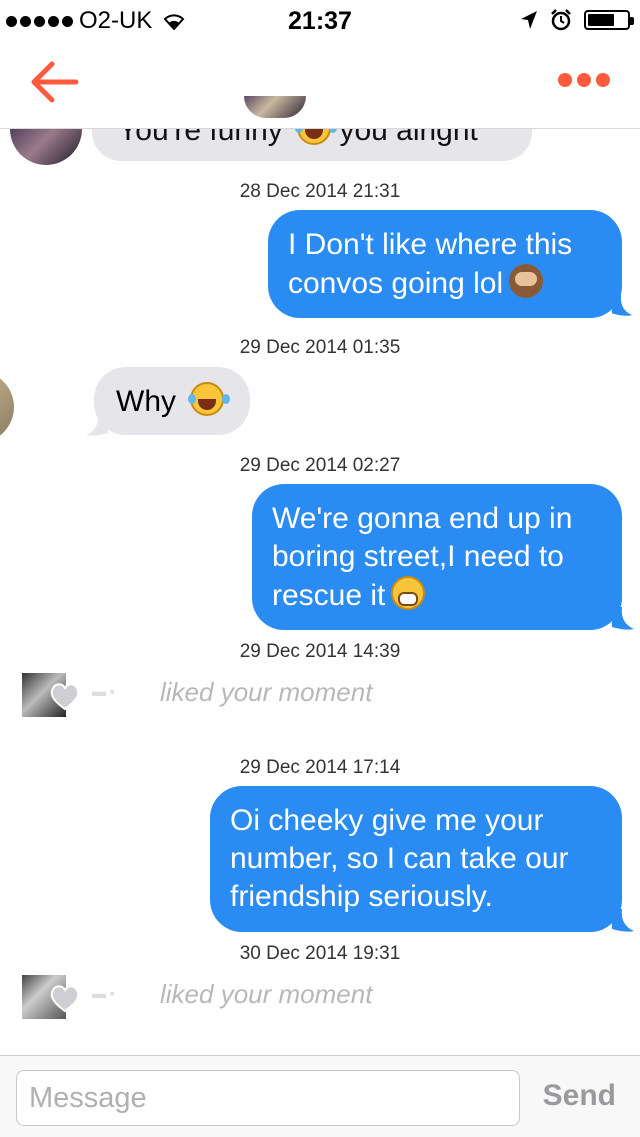  What do you see at coordinates (320, 767) in the screenshot?
I see `timestamp: 29 Dec 2014 17:14` at bounding box center [320, 767].